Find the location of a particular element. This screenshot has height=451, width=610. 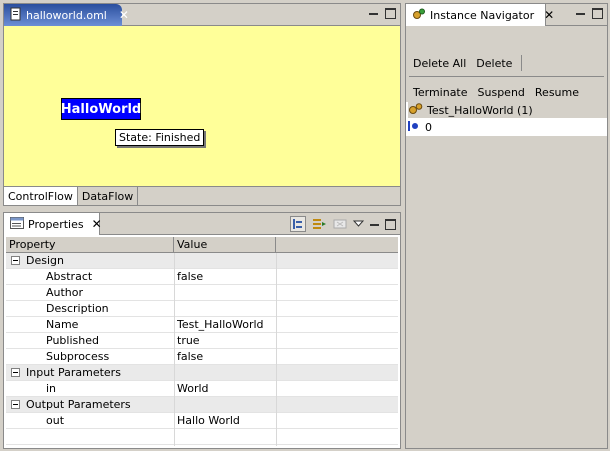

token-icon is located at coordinates (415, 127).